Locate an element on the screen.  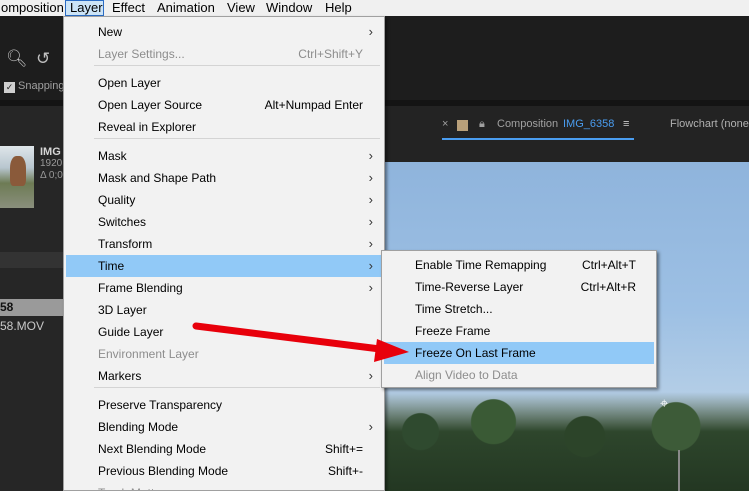
submenu-item-label: Freeze On Last Frame is located at coordinates (475, 353).